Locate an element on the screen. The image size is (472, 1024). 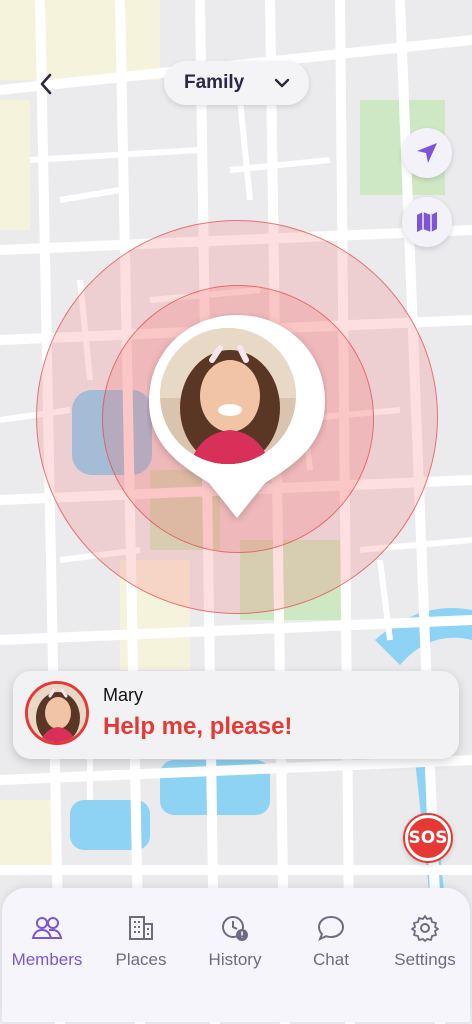
tab-settings: Settings is located at coordinates (425, 944).